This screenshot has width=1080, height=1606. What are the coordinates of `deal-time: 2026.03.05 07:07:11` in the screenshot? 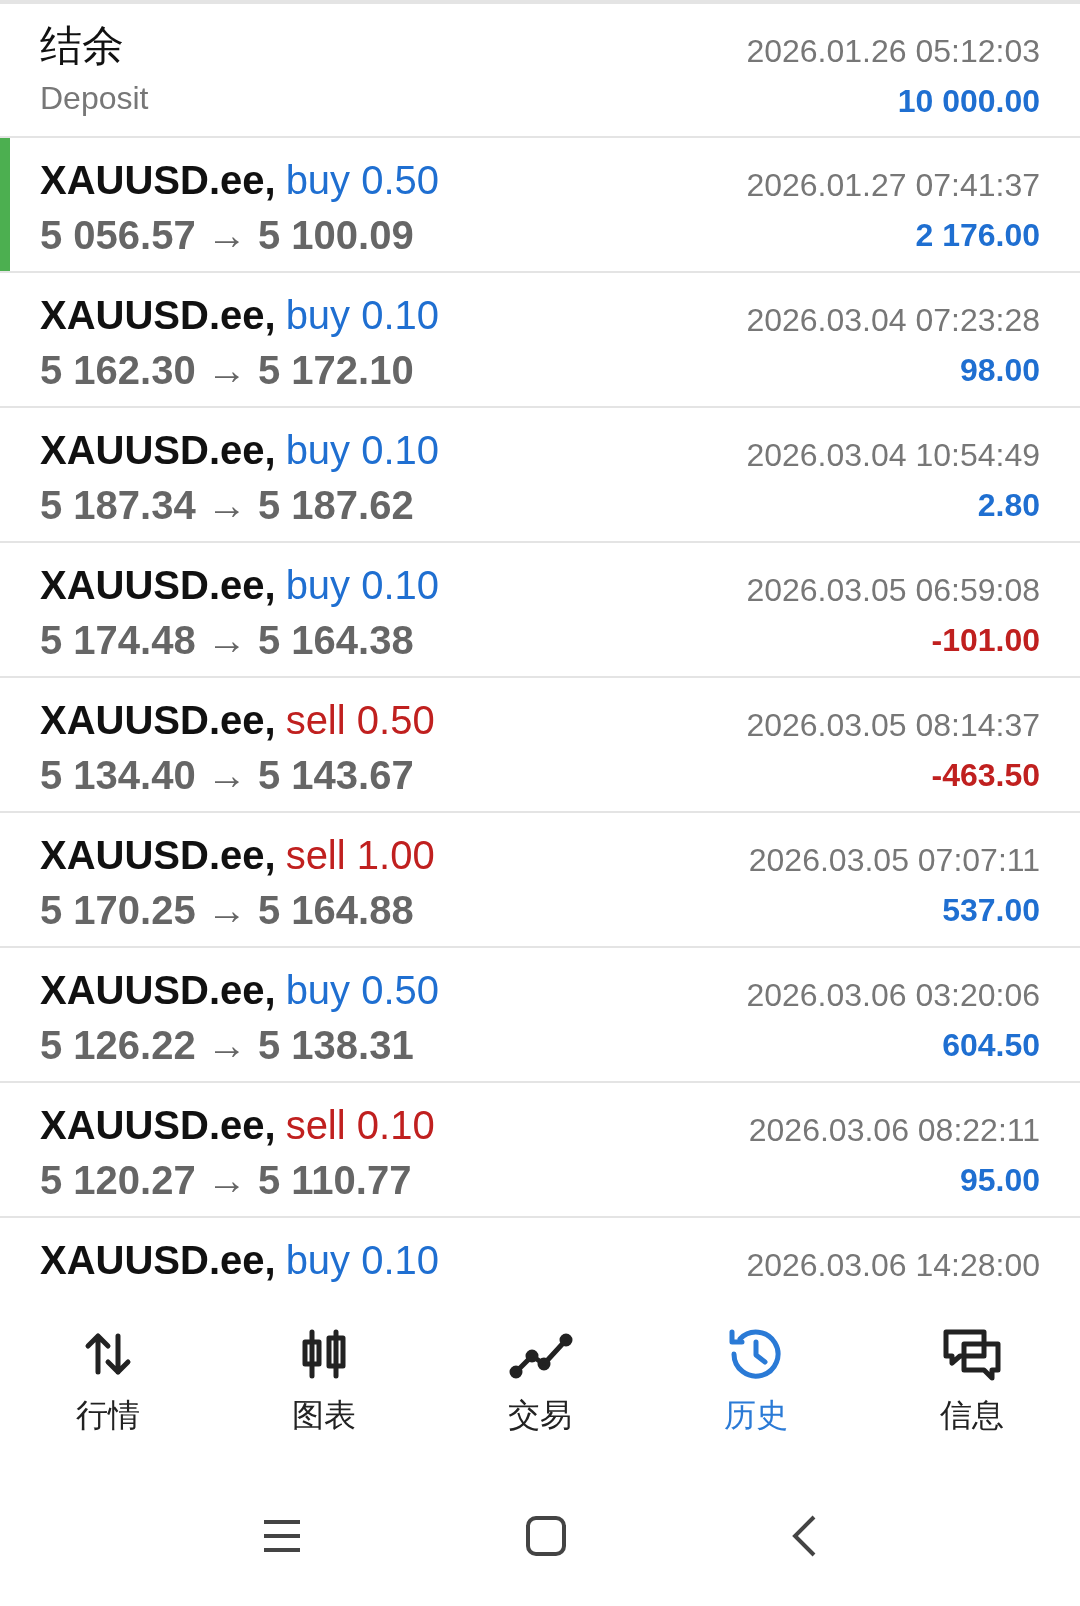 It's located at (894, 860).